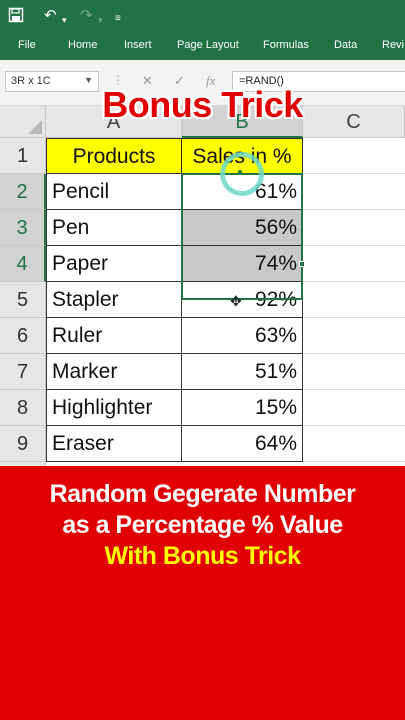  Describe the element at coordinates (64, 20) in the screenshot. I see `undo-dropdown-icon: ▾` at that location.